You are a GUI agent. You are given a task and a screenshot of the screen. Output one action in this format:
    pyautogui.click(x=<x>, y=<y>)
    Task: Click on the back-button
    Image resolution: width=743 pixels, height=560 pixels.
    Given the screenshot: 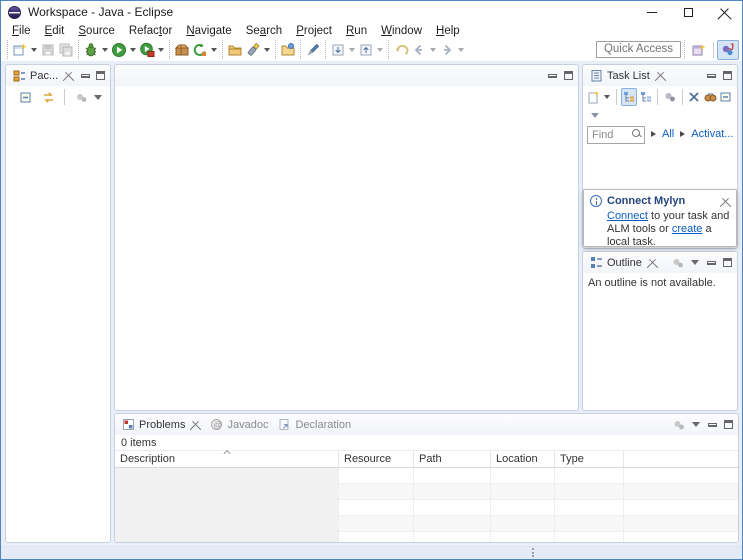 What is the action you would take?
    pyautogui.click(x=419, y=50)
    